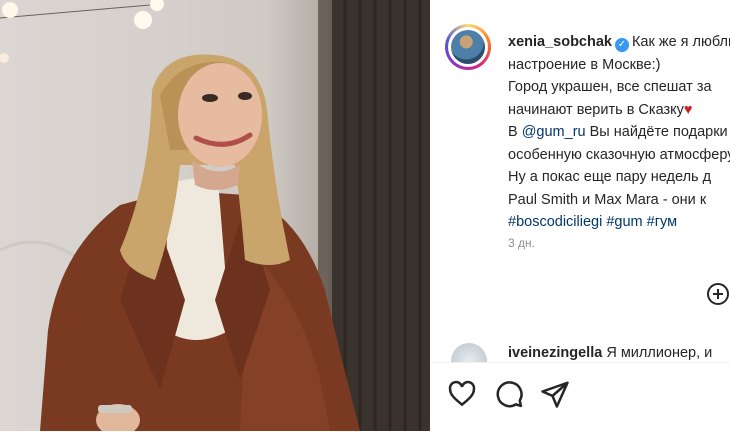 This screenshot has height=432, width=730. Describe the element at coordinates (462, 394) in the screenshot. I see `heart-outline-icon` at that location.